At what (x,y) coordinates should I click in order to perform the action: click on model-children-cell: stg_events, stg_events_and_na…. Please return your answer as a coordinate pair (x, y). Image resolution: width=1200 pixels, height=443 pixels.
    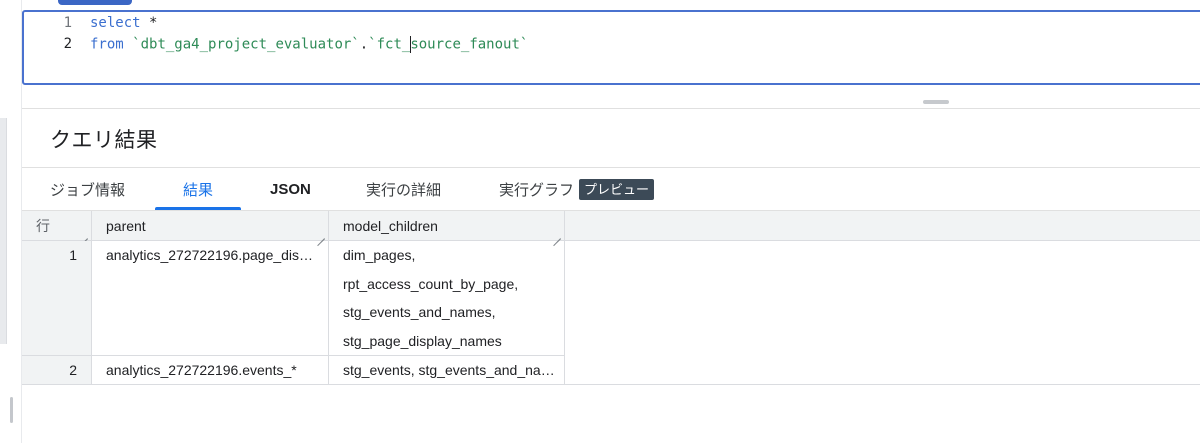
    Looking at the image, I should click on (447, 370).